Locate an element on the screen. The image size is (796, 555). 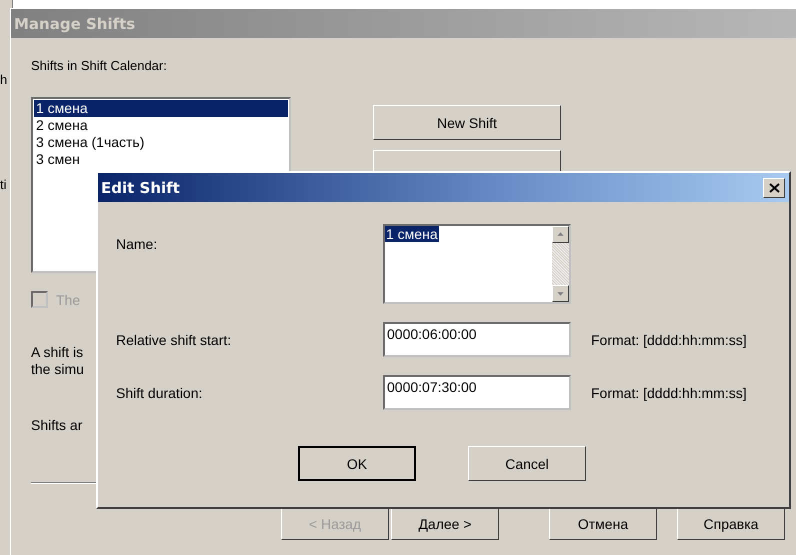
window-text: ti is located at coordinates (3, 184).